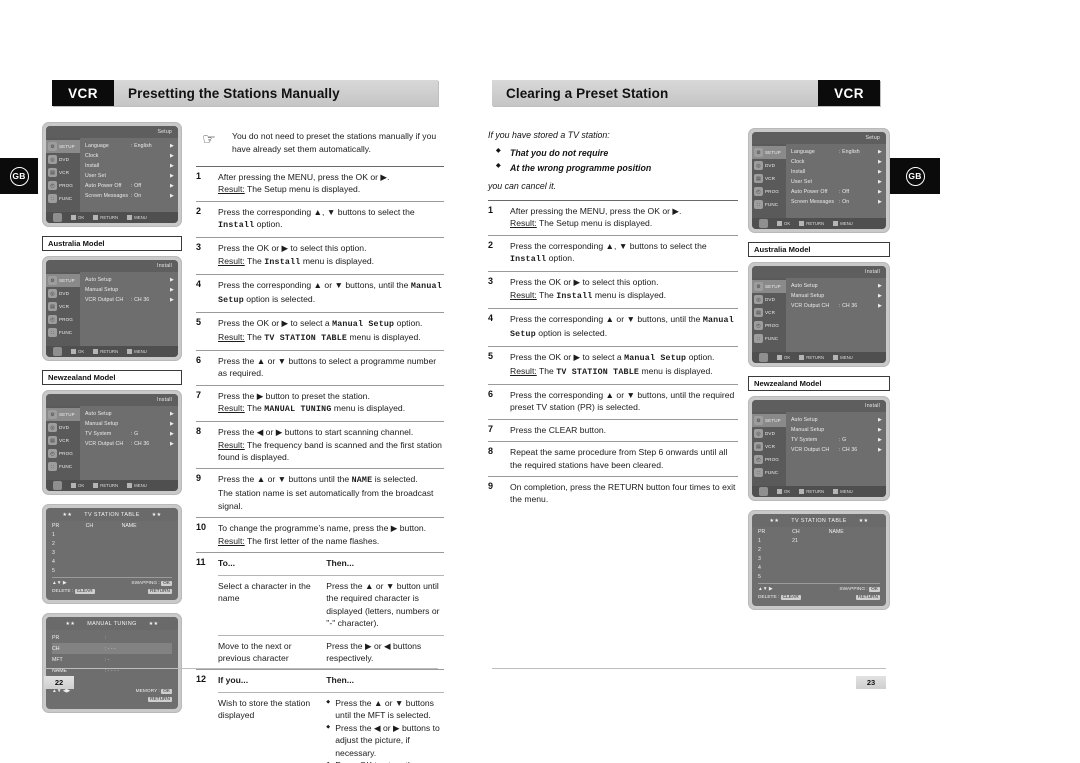  Describe the element at coordinates (112, 637) in the screenshot. I see `tuning-field: PR:` at that location.